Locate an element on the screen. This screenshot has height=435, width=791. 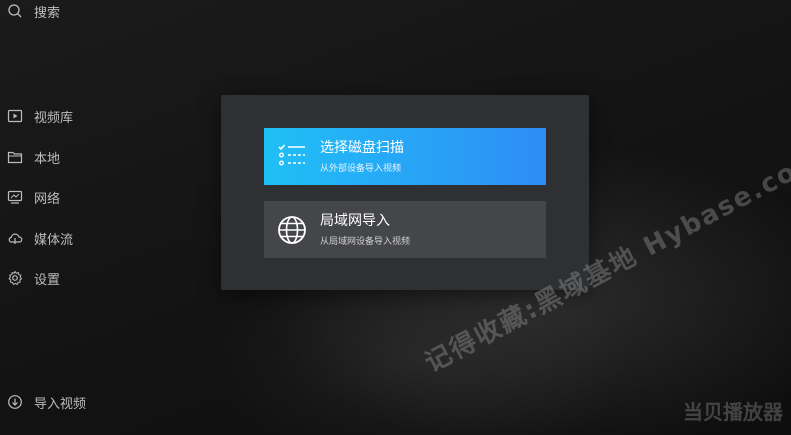
option-subtitle: 从局域网设备导入视频 is located at coordinates (365, 242).